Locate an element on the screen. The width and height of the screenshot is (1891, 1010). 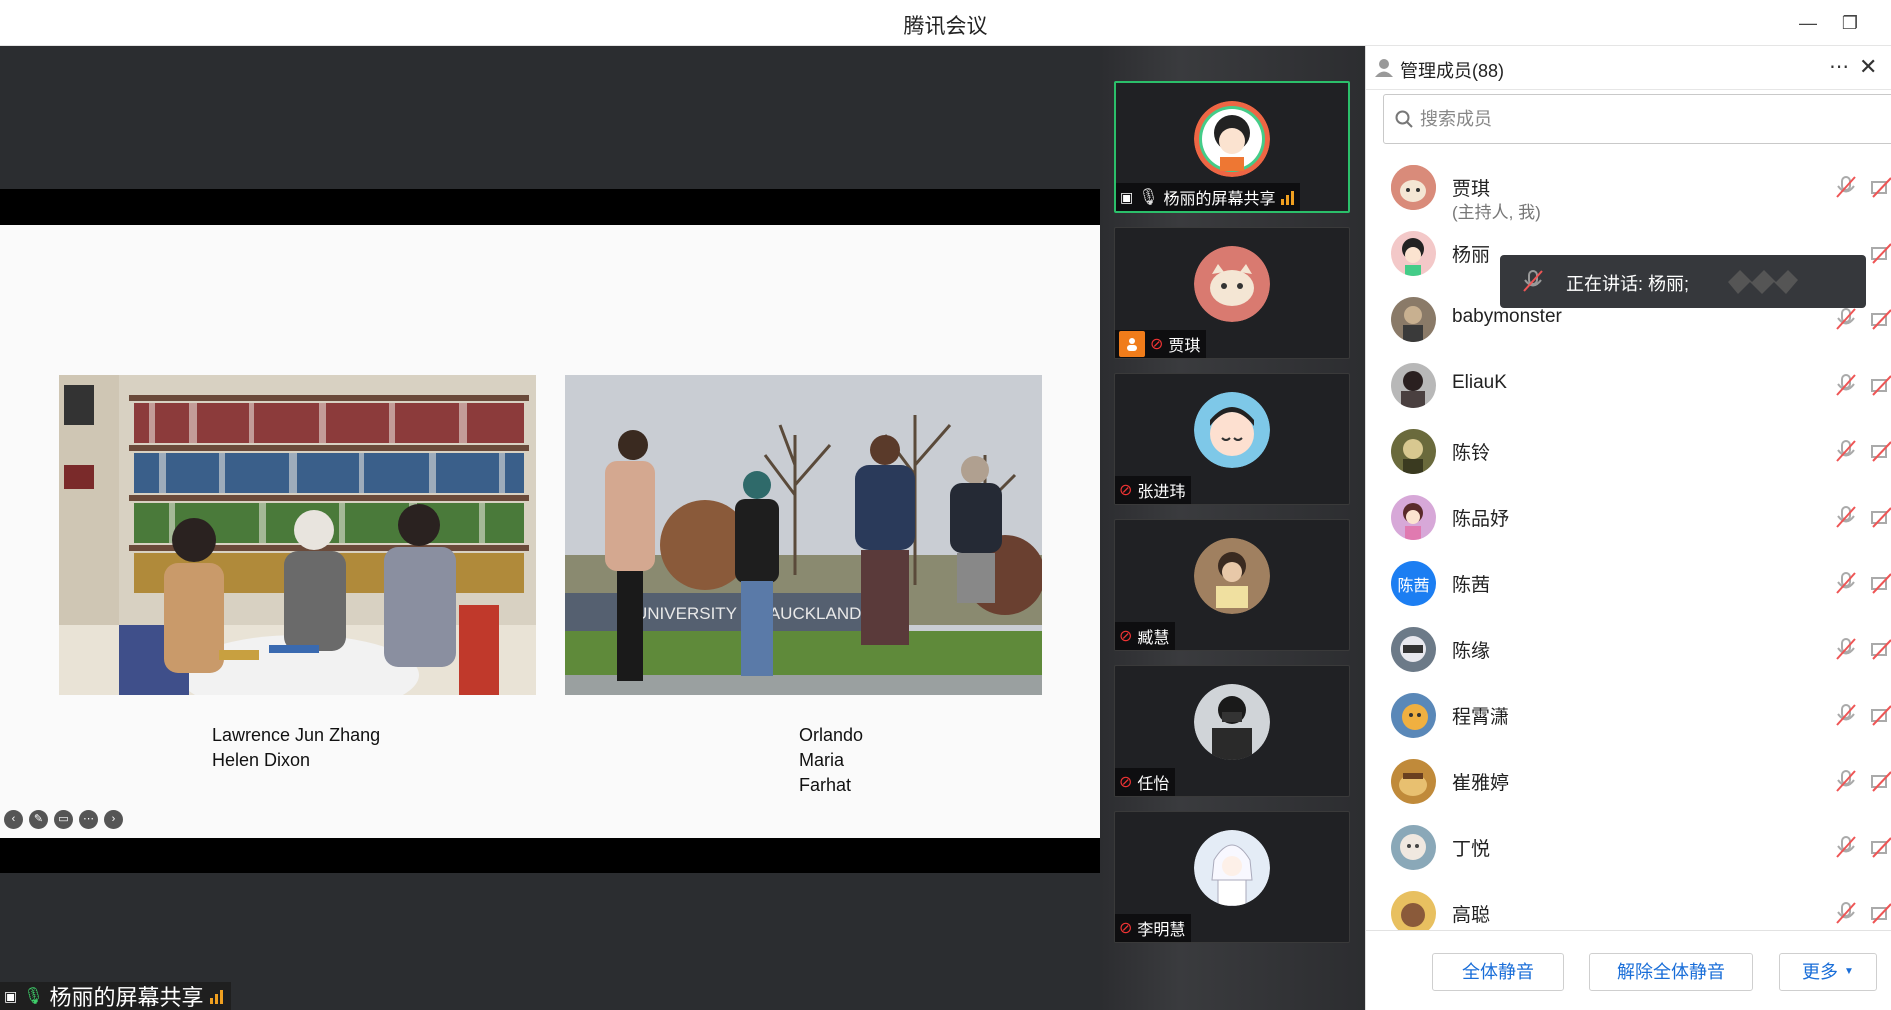
tile-name-bar: ⊘ 贾琪 is located at coordinates (1161, 344).